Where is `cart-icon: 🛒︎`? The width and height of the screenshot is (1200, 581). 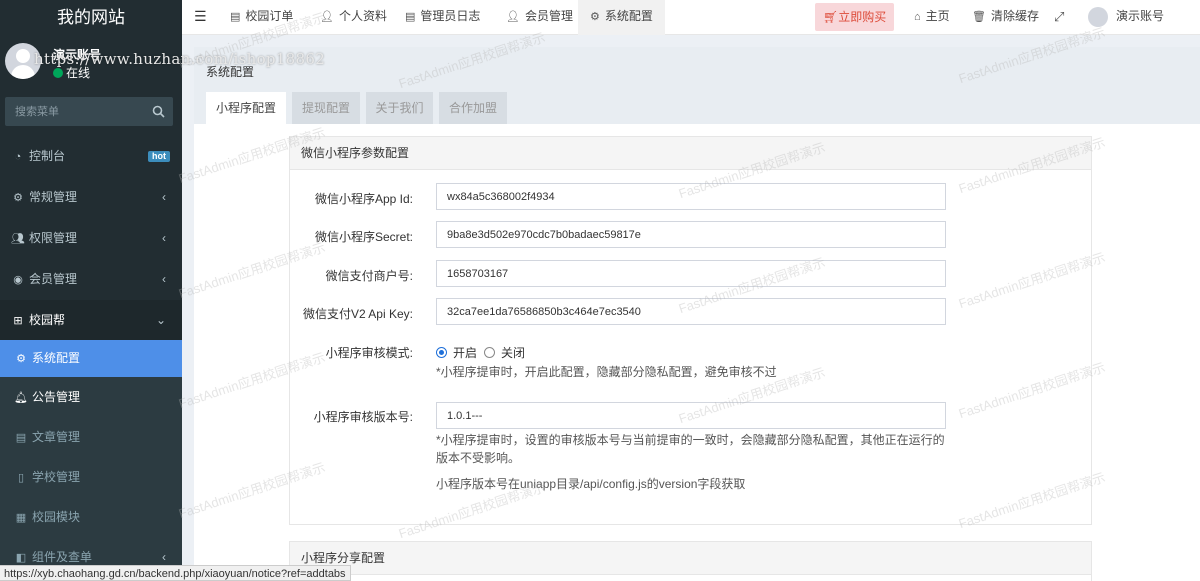
cart-icon: 🛒︎ is located at coordinates (831, 17).